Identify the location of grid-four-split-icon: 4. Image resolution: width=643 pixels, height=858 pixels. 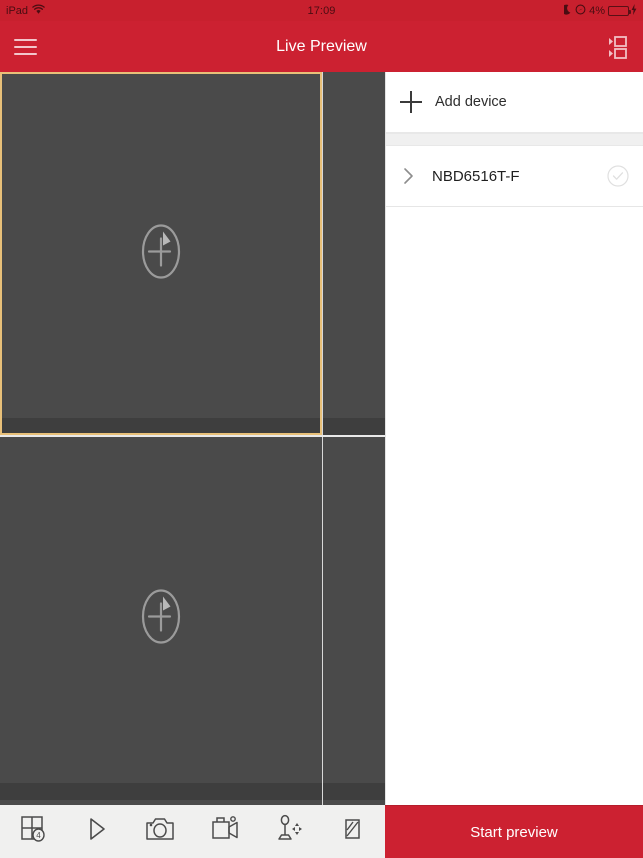
(32, 831).